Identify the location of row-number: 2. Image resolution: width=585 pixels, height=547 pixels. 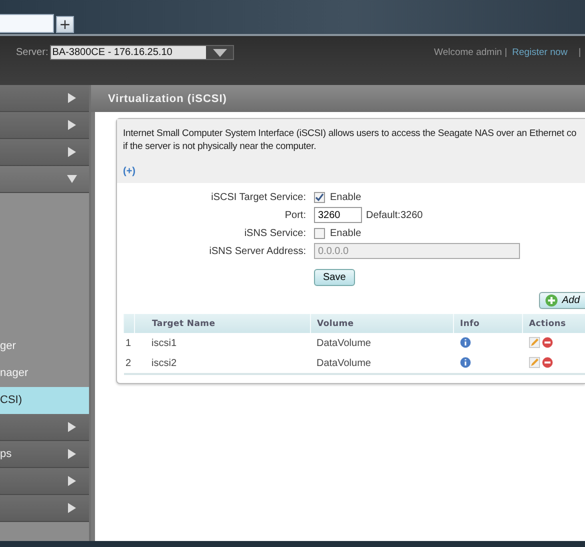
(129, 363).